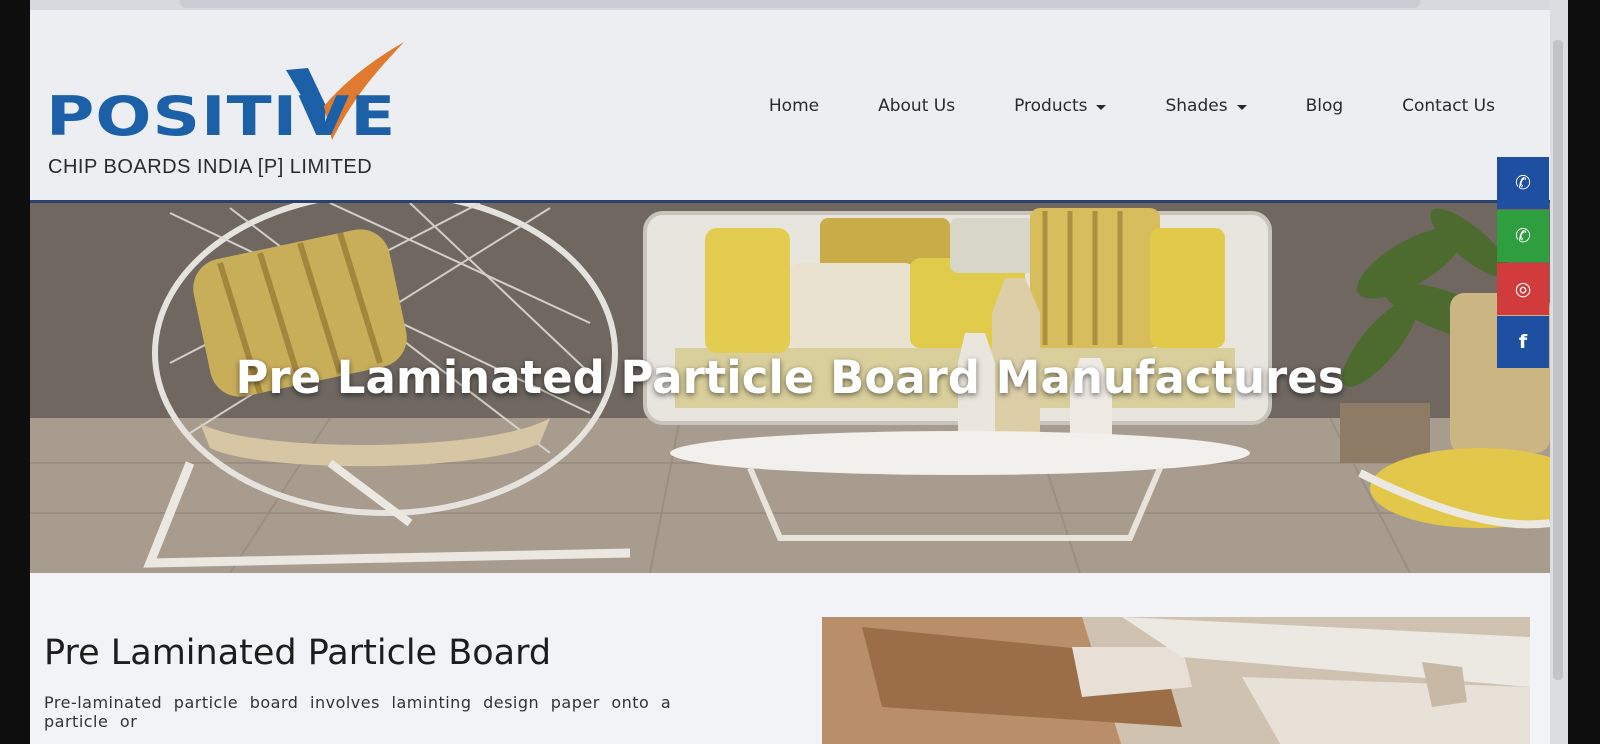 This screenshot has height=744, width=1600. What do you see at coordinates (298, 653) in the screenshot?
I see `section-title: Pre Laminated Particle Board` at bounding box center [298, 653].